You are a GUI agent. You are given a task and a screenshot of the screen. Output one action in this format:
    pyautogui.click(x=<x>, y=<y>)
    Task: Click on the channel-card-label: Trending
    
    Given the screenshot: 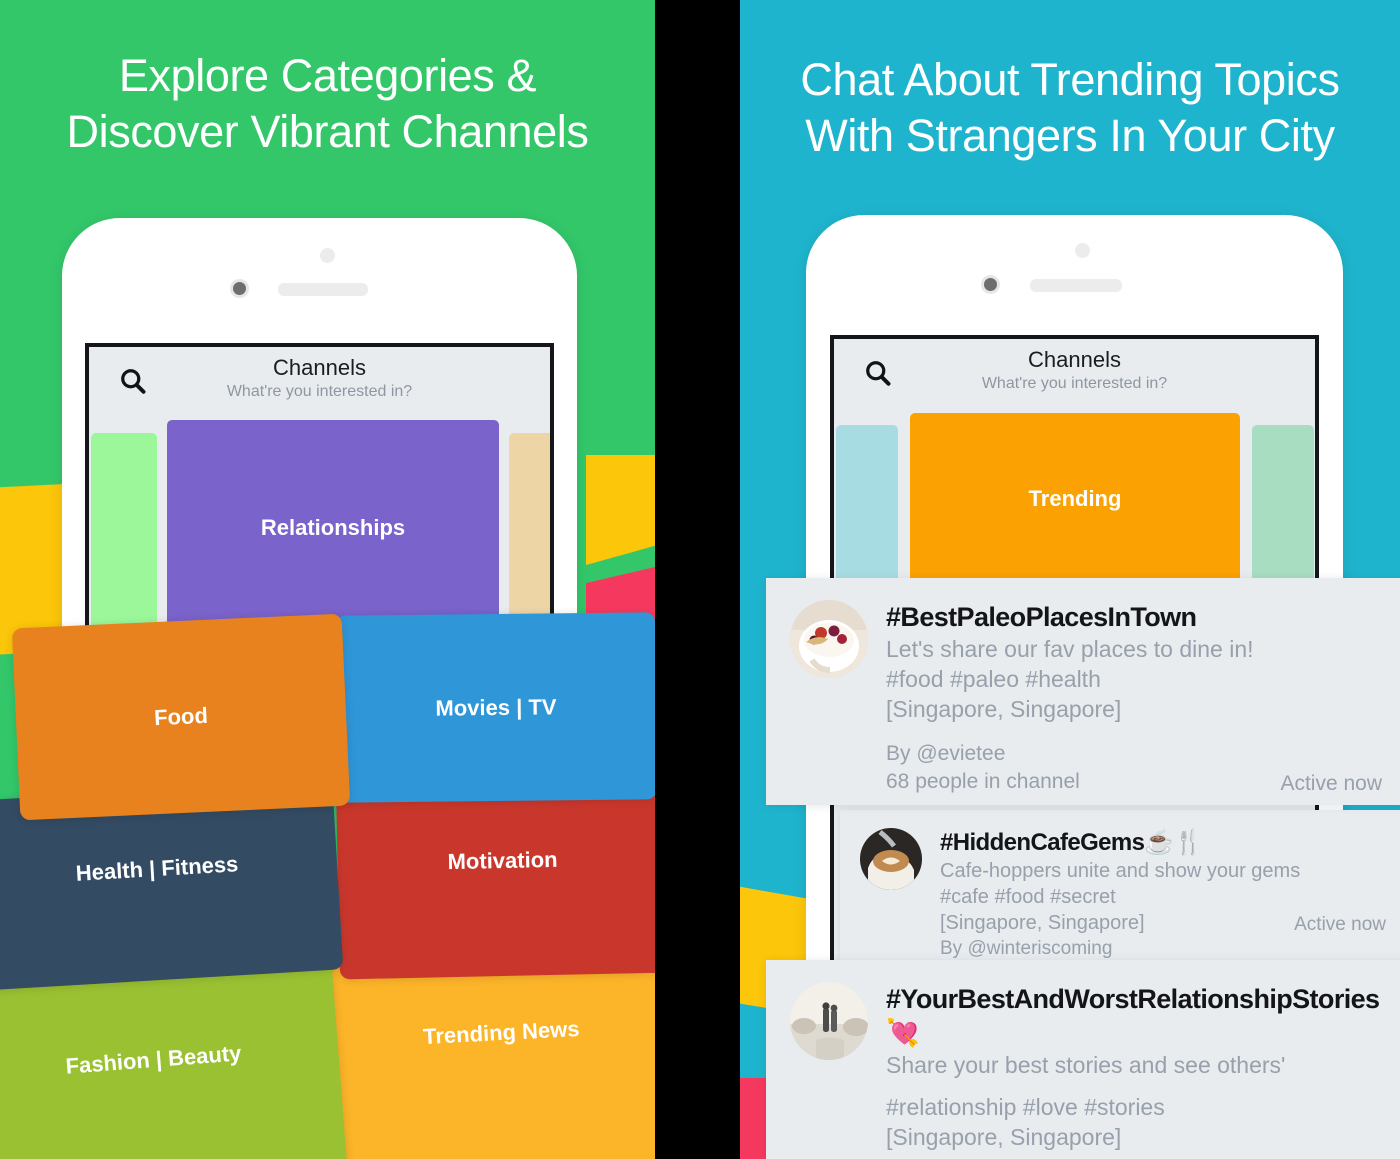 What is the action you would take?
    pyautogui.click(x=1075, y=498)
    